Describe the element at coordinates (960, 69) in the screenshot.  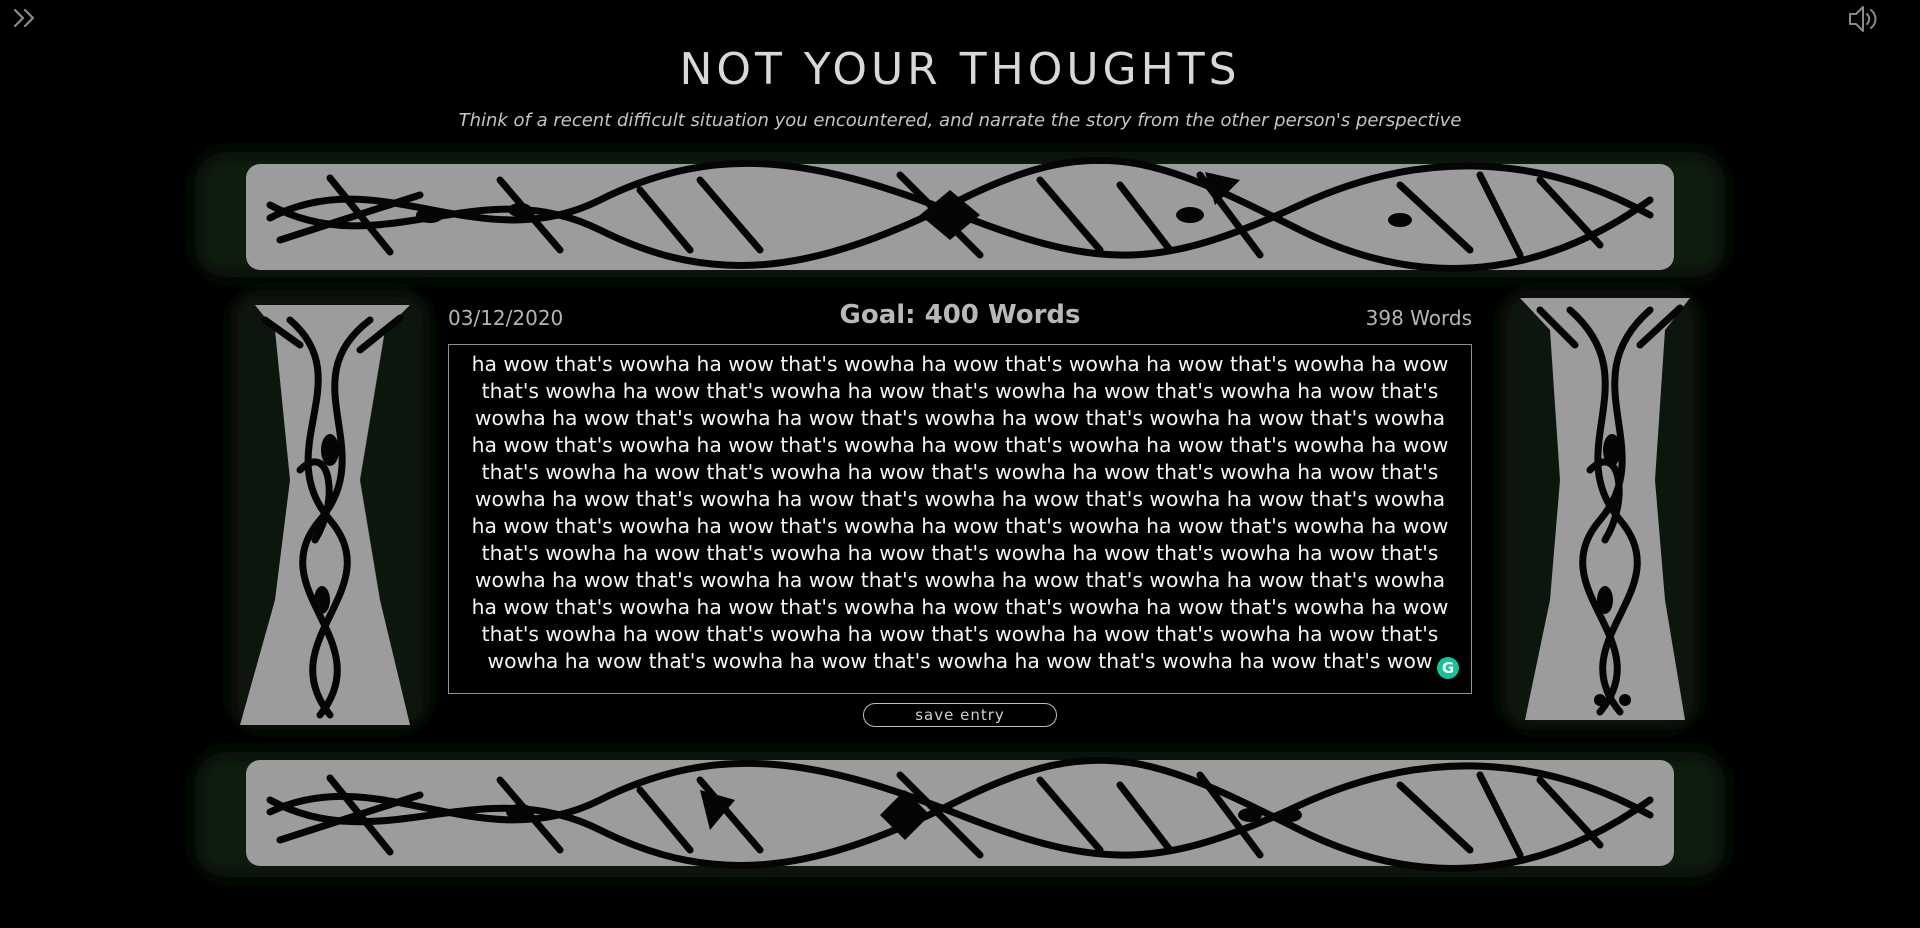
I see `page-title: NOT YOUr THOUGHTS` at that location.